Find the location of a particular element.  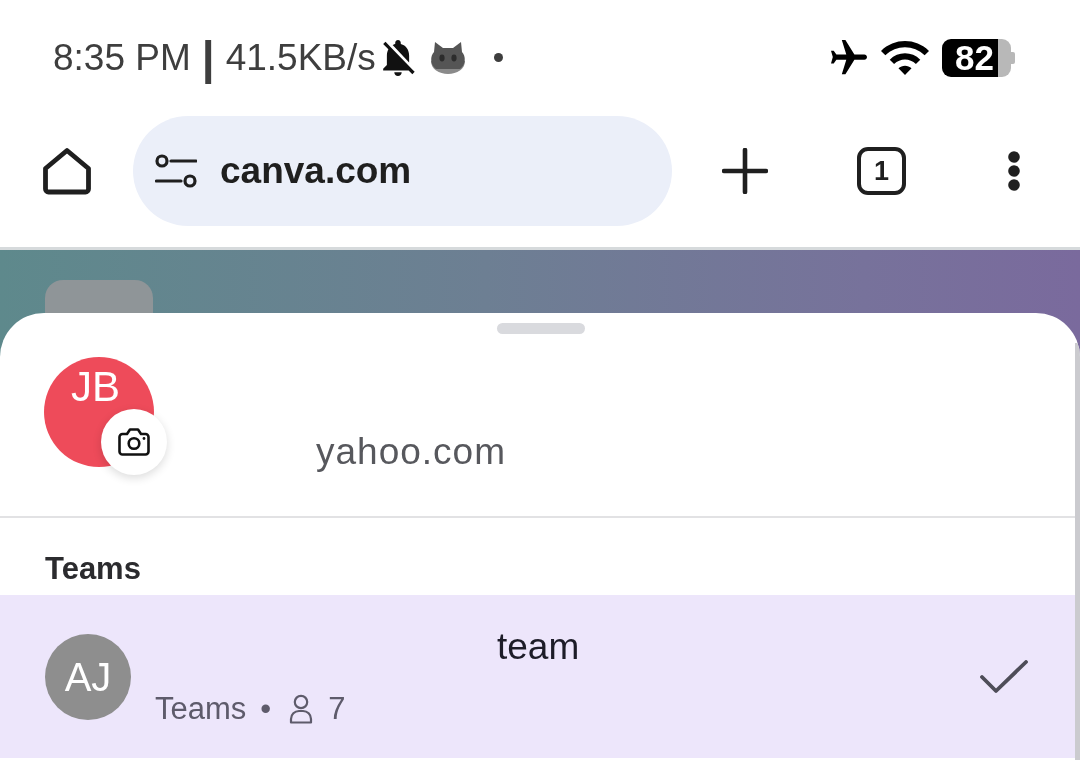

url-text: canva.com is located at coordinates (316, 171).